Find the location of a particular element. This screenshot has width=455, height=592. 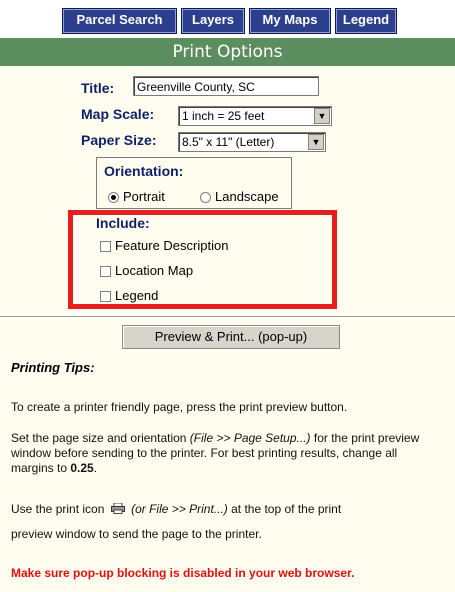

printing-tips-heading: Printing Tips: is located at coordinates (53, 367).